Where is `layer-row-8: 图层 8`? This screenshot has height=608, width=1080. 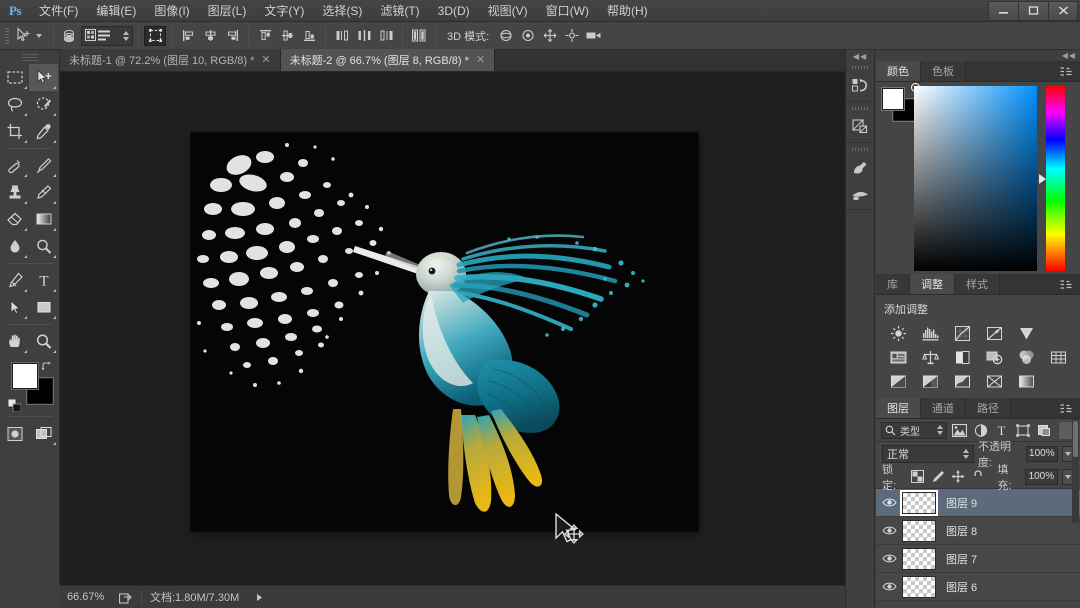
layer-row-8: 图层 8 is located at coordinates (978, 531).